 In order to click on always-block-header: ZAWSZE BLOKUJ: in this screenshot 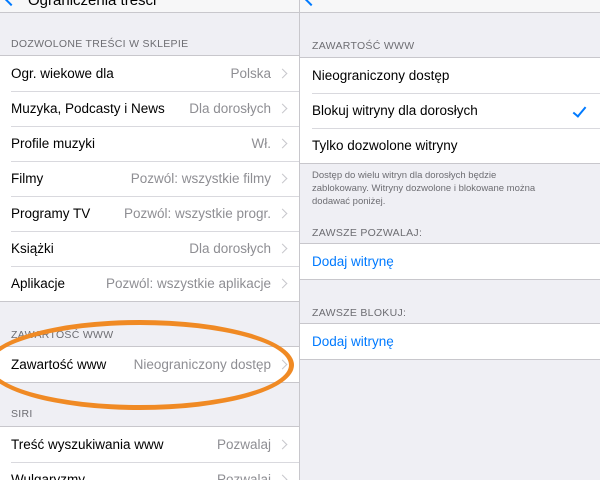, I will do `click(359, 313)`.